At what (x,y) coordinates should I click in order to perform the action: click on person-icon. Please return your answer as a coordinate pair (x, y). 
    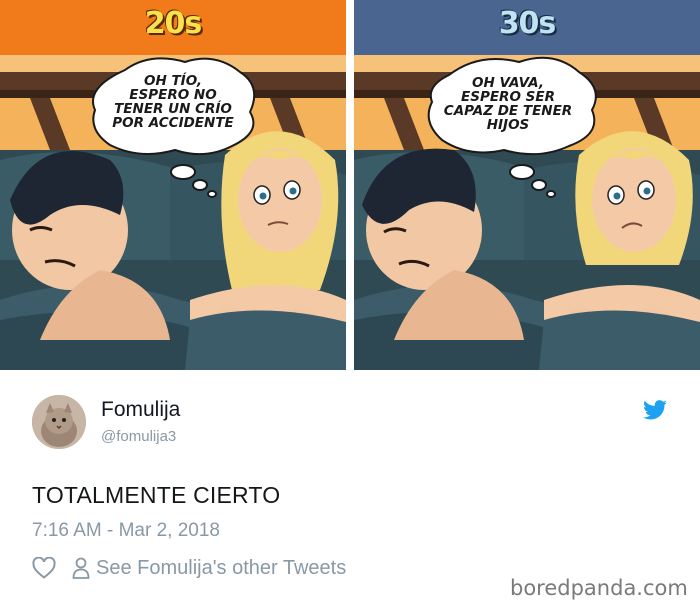
    Looking at the image, I should click on (81, 568).